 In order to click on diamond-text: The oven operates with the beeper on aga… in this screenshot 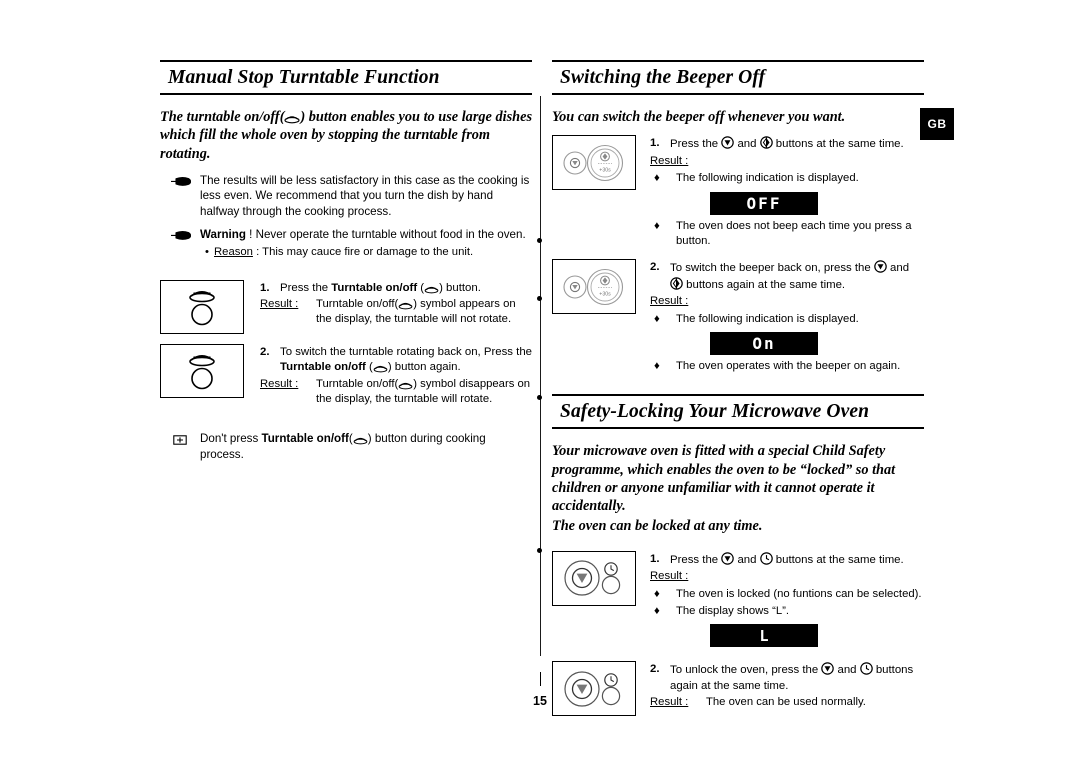, I will do `click(788, 366)`.